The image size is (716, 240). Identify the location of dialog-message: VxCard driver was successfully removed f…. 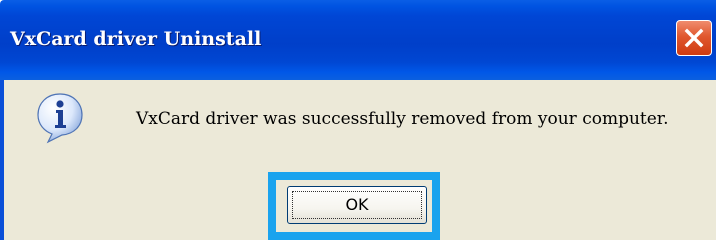
(402, 119).